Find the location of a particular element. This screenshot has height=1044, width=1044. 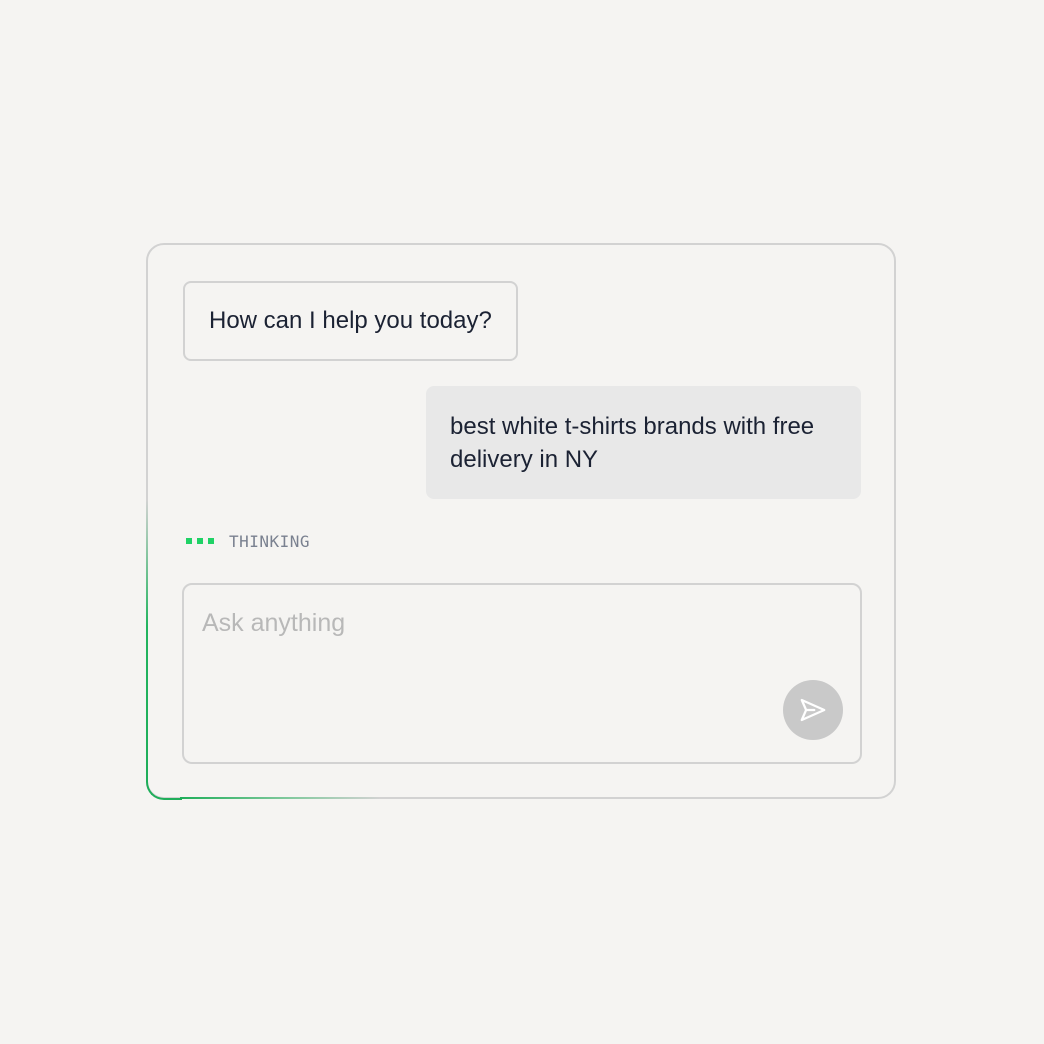

composer is located at coordinates (522, 673).